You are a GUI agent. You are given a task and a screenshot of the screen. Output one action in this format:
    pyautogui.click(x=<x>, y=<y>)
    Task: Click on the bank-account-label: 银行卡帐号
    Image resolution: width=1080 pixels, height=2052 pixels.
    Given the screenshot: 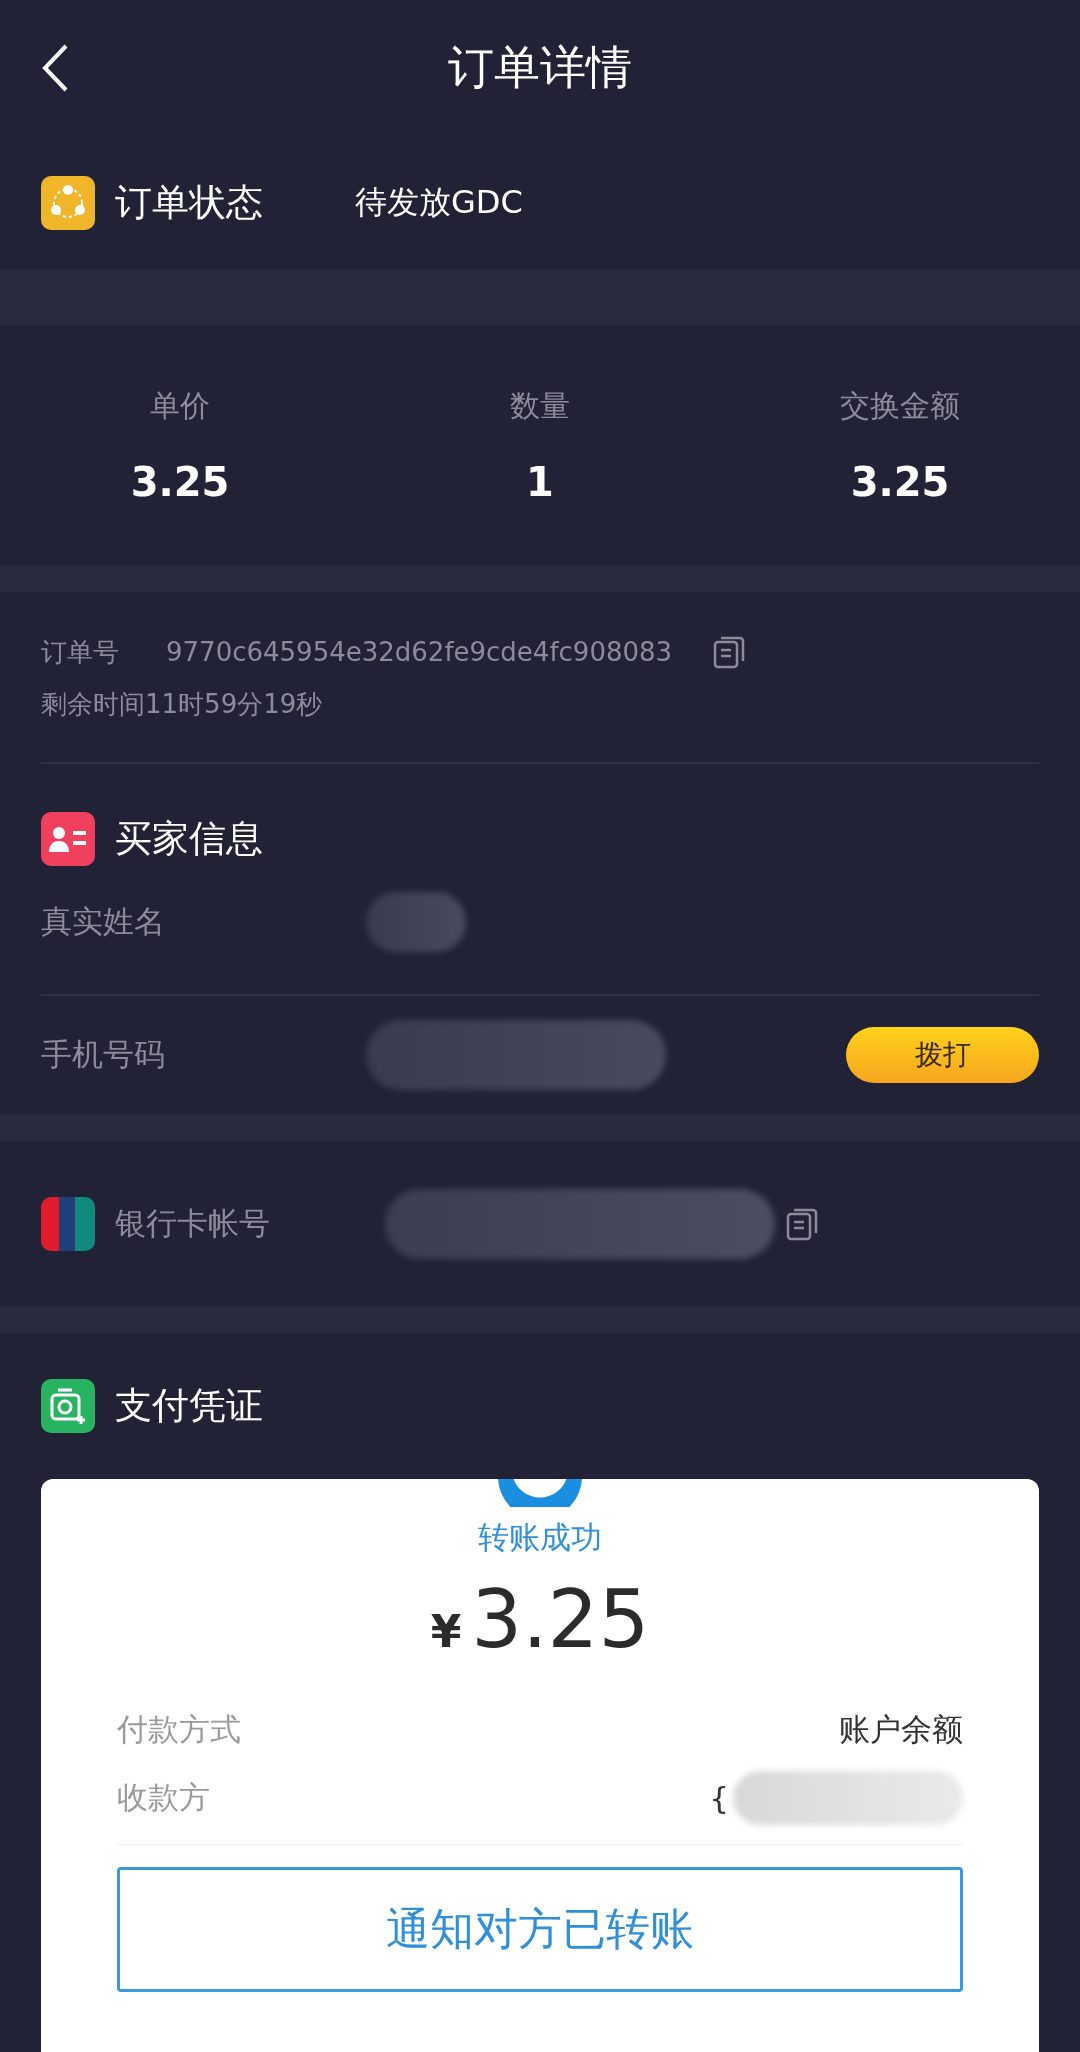 What is the action you would take?
    pyautogui.click(x=193, y=1223)
    